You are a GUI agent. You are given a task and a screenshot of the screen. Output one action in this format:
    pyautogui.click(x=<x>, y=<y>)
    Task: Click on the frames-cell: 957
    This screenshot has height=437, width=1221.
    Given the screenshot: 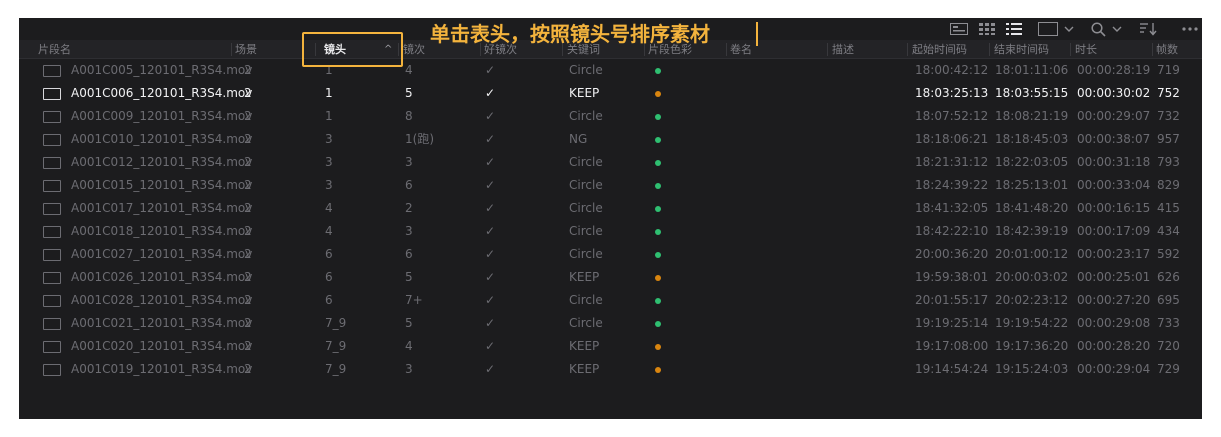 What is the action you would take?
    pyautogui.click(x=1168, y=139)
    